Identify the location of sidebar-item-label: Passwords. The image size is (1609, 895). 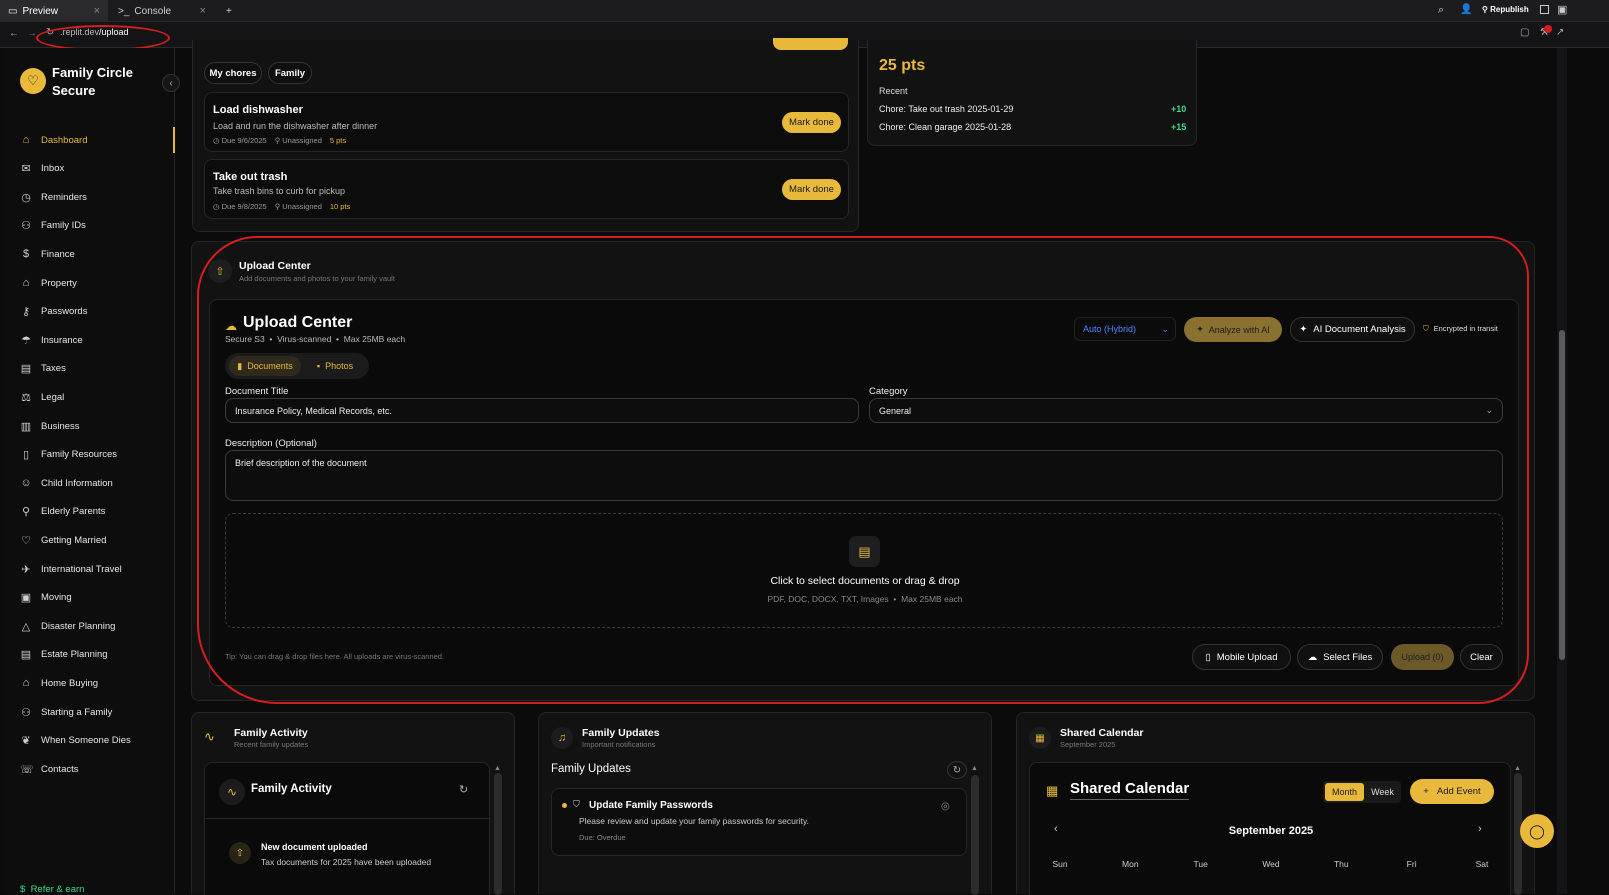
(64, 312).